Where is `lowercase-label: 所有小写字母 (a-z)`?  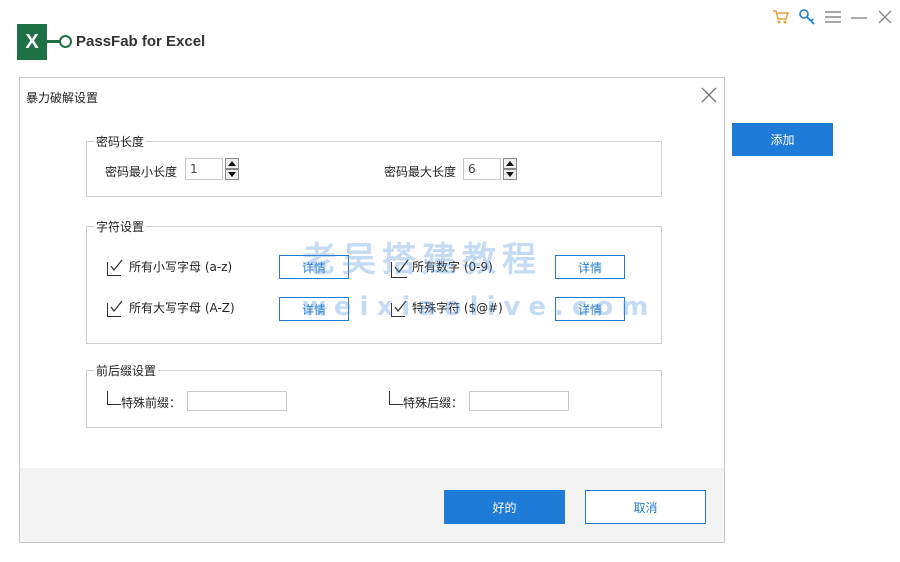 lowercase-label: 所有小写字母 (a-z) is located at coordinates (181, 267).